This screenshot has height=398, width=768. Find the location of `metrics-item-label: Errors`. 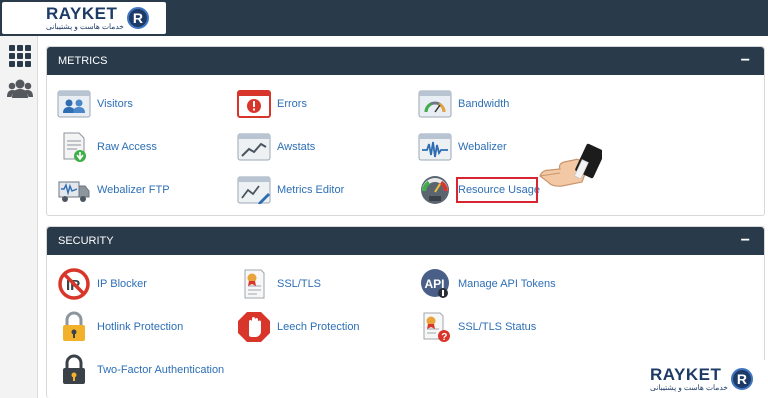

metrics-item-label: Errors is located at coordinates (292, 104).